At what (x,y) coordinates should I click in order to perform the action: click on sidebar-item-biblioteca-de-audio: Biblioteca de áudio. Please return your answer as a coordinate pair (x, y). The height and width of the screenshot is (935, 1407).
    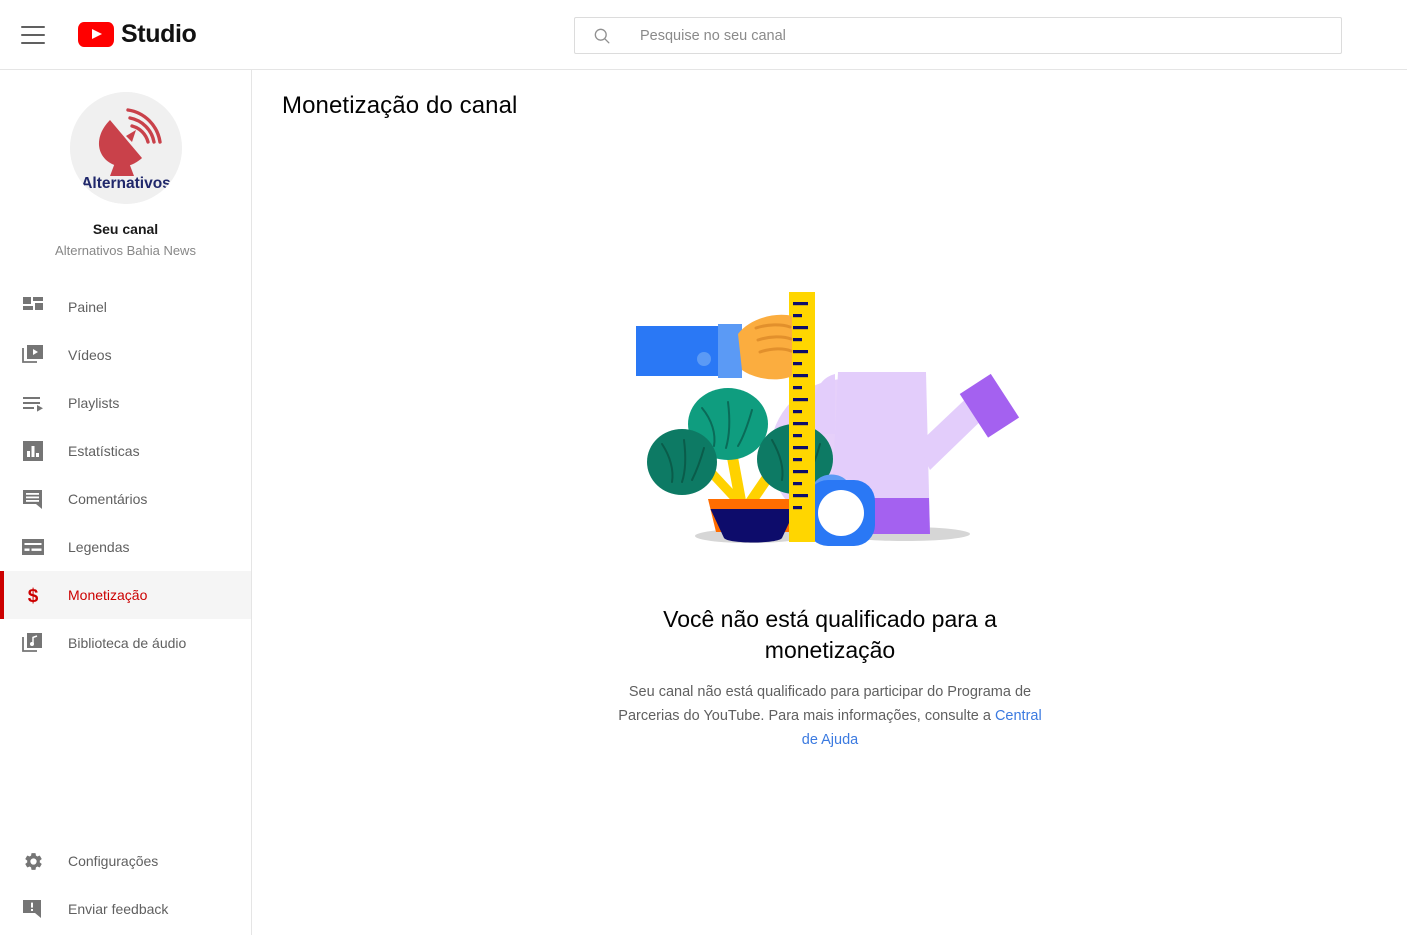
    Looking at the image, I should click on (125, 643).